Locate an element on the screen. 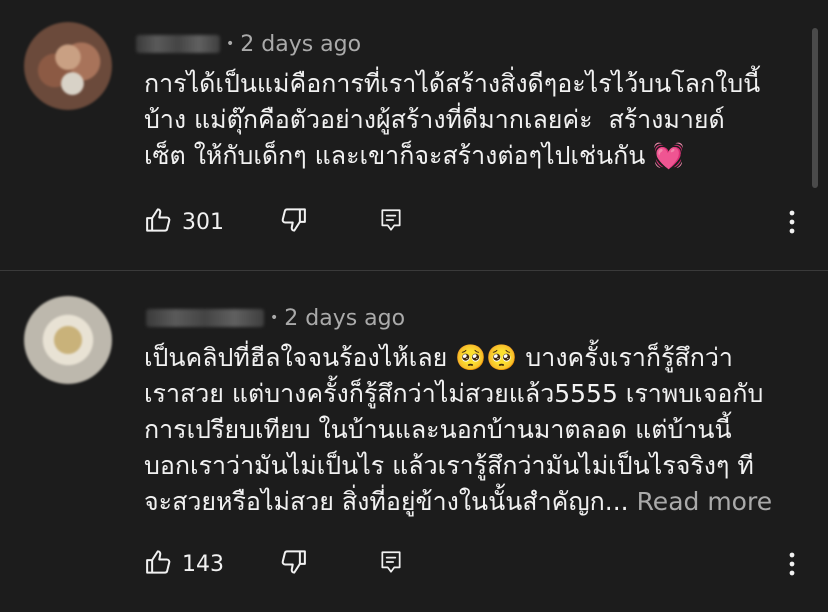 The width and height of the screenshot is (828, 612). comment-actions: 143 is located at coordinates (274, 564).